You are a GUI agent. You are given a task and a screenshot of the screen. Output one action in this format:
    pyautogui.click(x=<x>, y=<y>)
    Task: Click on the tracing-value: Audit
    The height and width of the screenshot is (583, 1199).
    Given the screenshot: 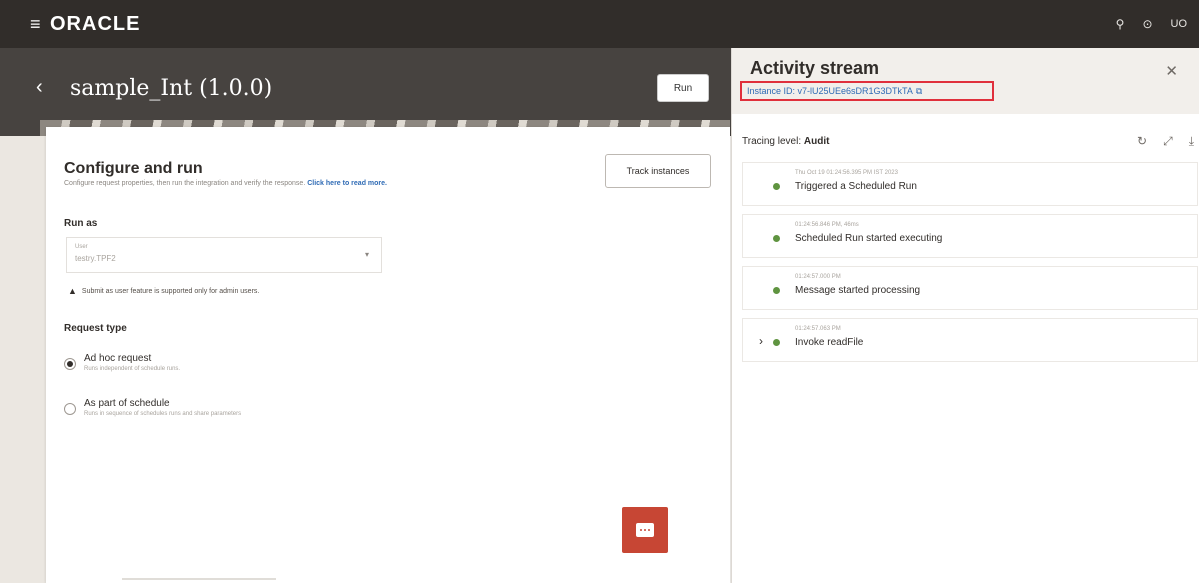 What is the action you would take?
    pyautogui.click(x=816, y=141)
    